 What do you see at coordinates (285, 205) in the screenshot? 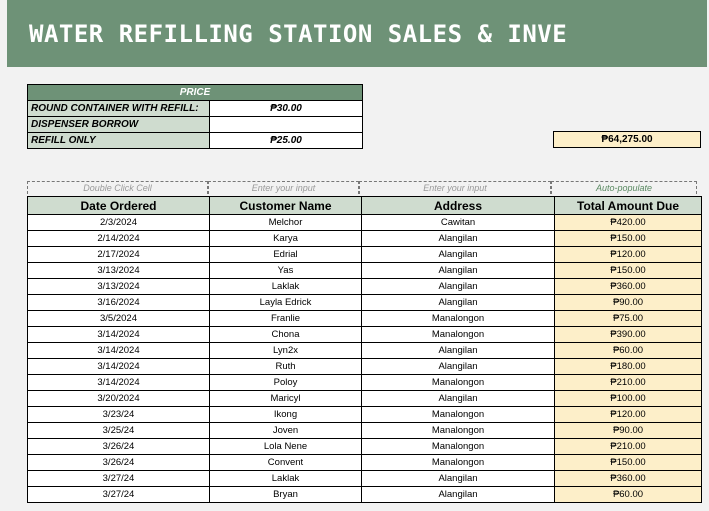
I see `column-header-customer: Customer Name` at bounding box center [285, 205].